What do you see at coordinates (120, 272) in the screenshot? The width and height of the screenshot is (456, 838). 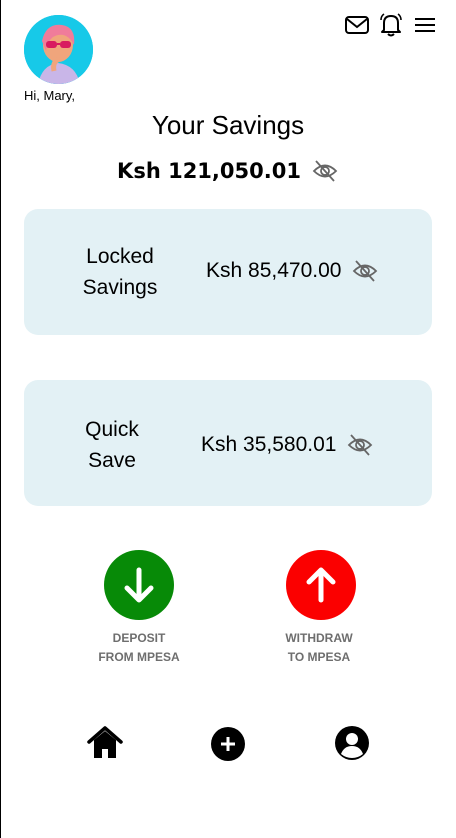 I see `card-label: Locked Savings` at bounding box center [120, 272].